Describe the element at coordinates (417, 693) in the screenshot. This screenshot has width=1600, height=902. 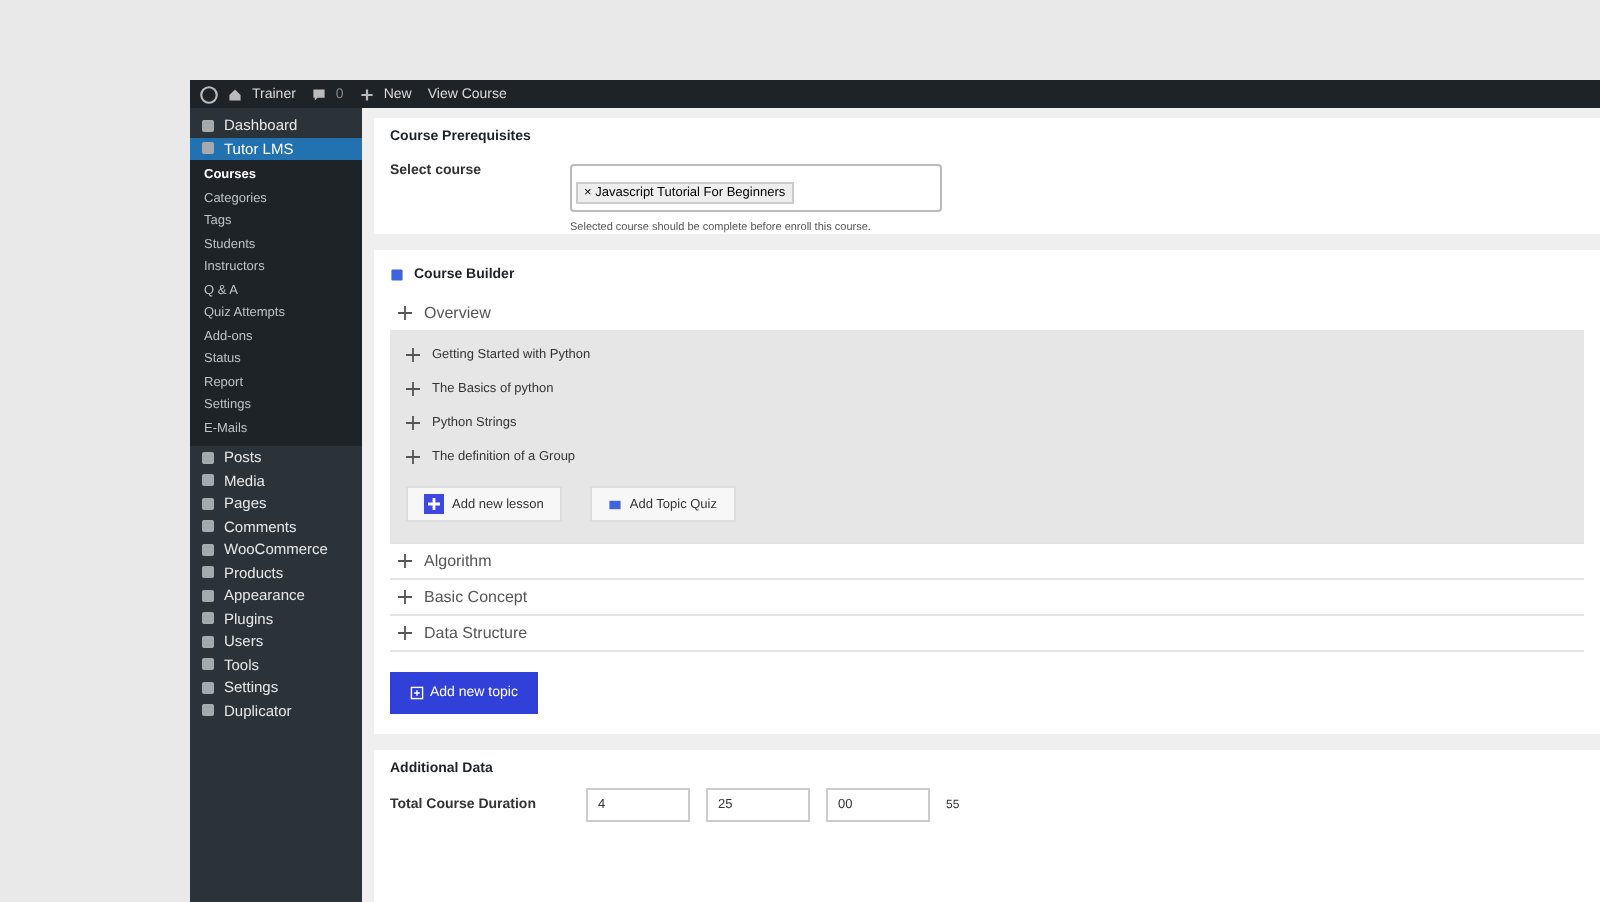
I see `plus-square-icon` at that location.